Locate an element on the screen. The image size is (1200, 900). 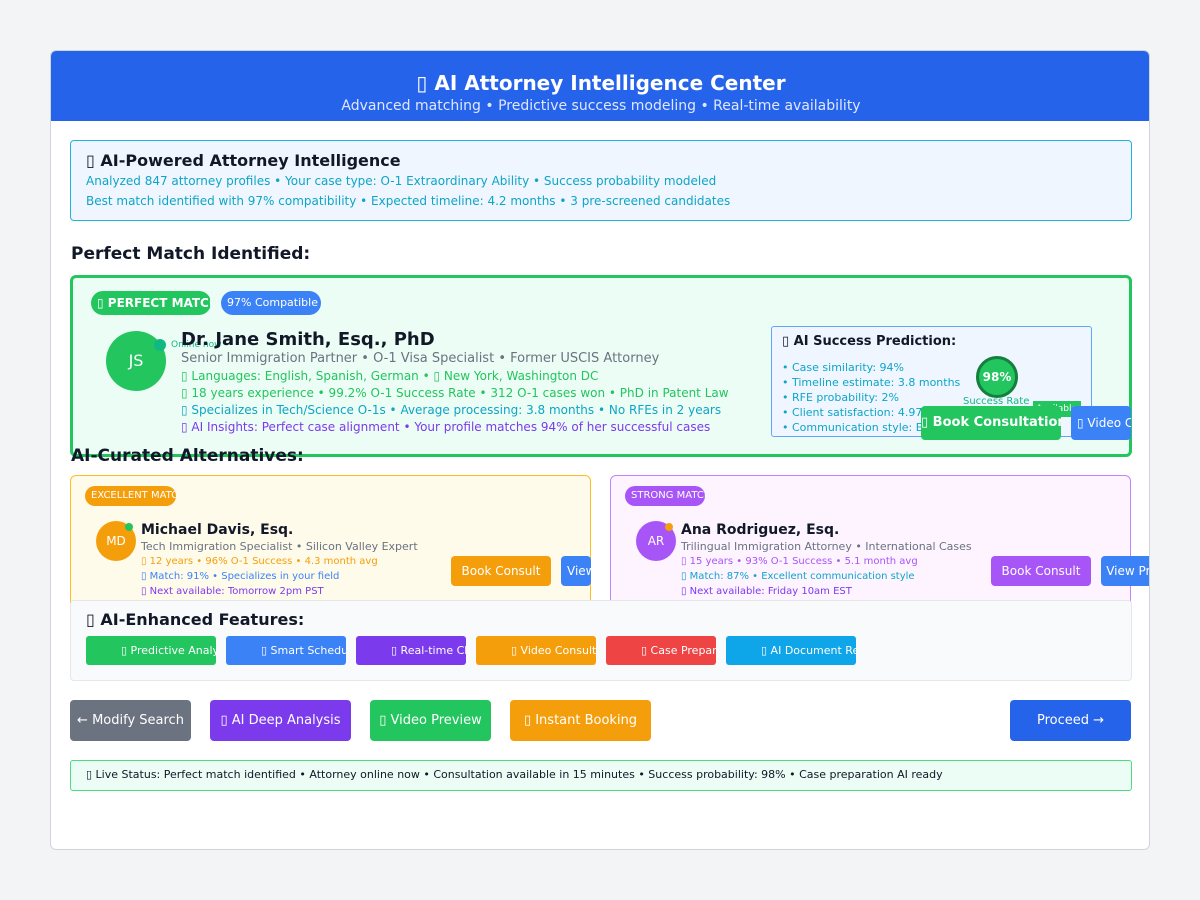
success-rate-ring: 98% is located at coordinates (997, 377).